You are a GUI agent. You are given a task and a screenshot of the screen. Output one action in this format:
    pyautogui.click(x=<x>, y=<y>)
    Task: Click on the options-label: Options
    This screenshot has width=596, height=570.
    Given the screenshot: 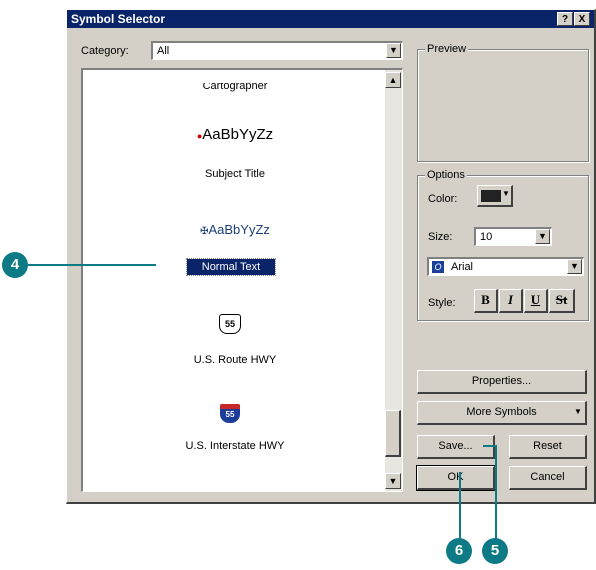 What is the action you would take?
    pyautogui.click(x=446, y=175)
    